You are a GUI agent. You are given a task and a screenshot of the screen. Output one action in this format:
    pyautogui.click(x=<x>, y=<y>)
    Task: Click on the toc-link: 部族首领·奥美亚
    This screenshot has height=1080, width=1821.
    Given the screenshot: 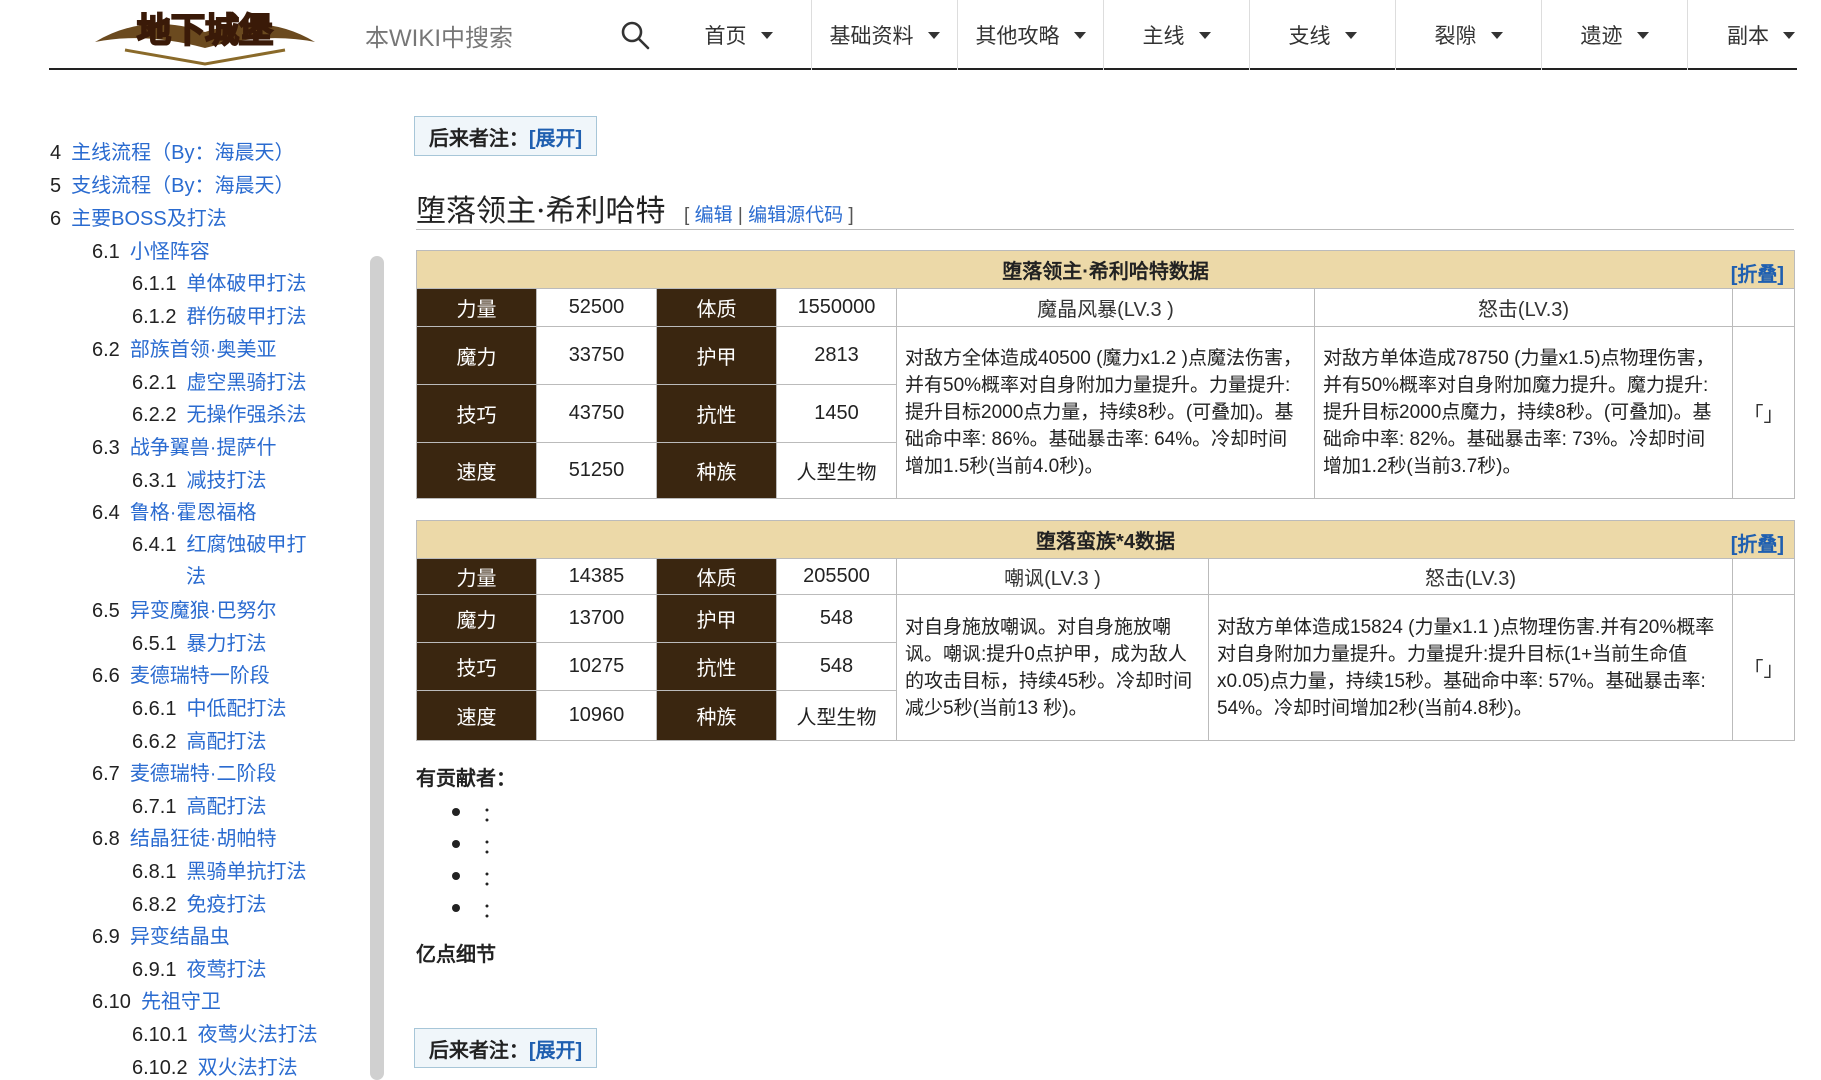 What is the action you would take?
    pyautogui.click(x=203, y=350)
    